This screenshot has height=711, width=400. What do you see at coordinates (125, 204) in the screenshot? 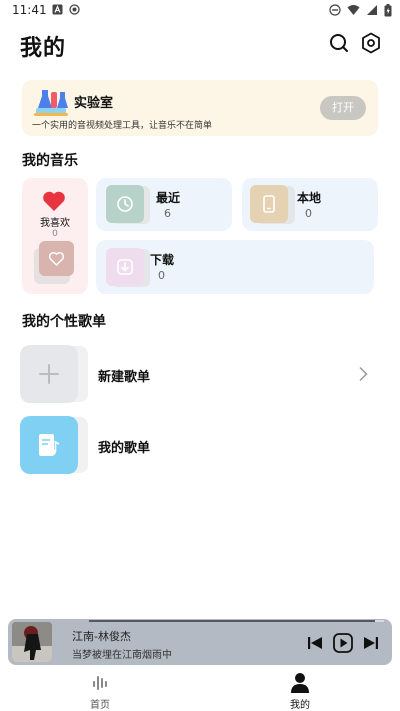
I see `clock-icon` at bounding box center [125, 204].